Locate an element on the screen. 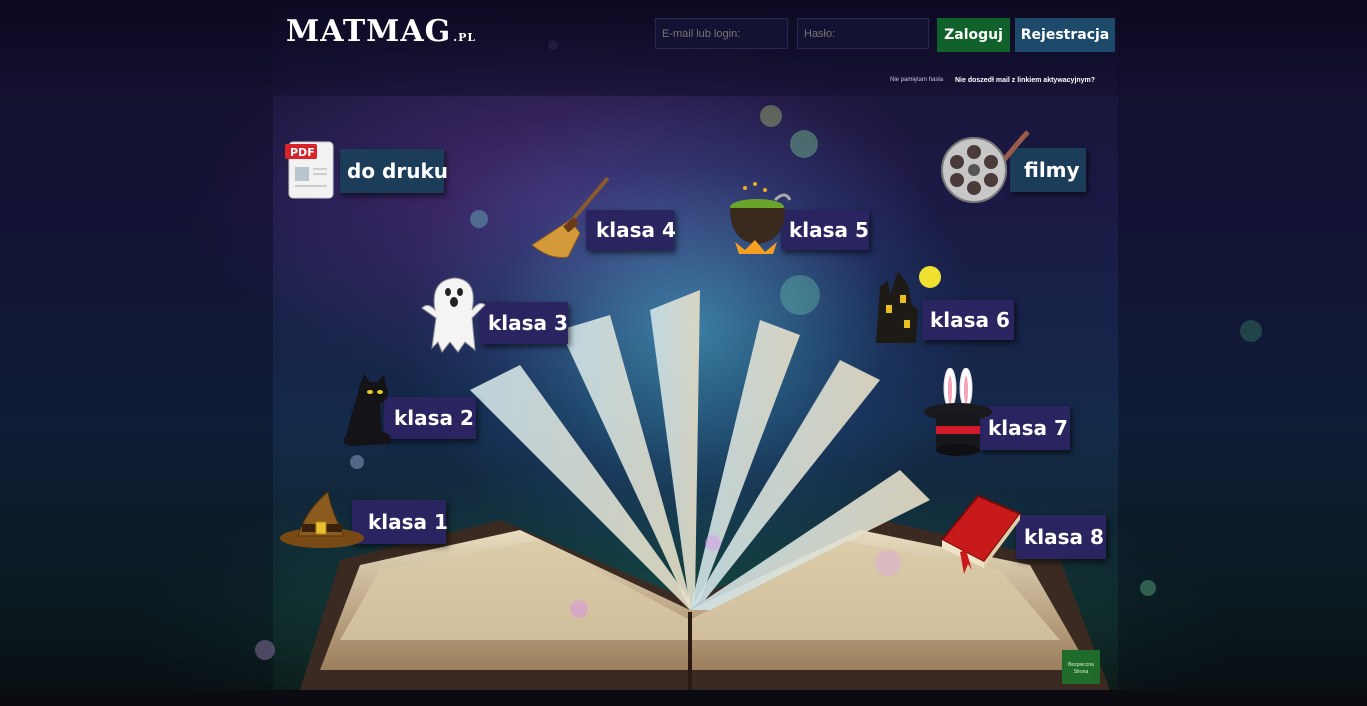 The height and width of the screenshot is (706, 1367). broom-icon is located at coordinates (570, 217).